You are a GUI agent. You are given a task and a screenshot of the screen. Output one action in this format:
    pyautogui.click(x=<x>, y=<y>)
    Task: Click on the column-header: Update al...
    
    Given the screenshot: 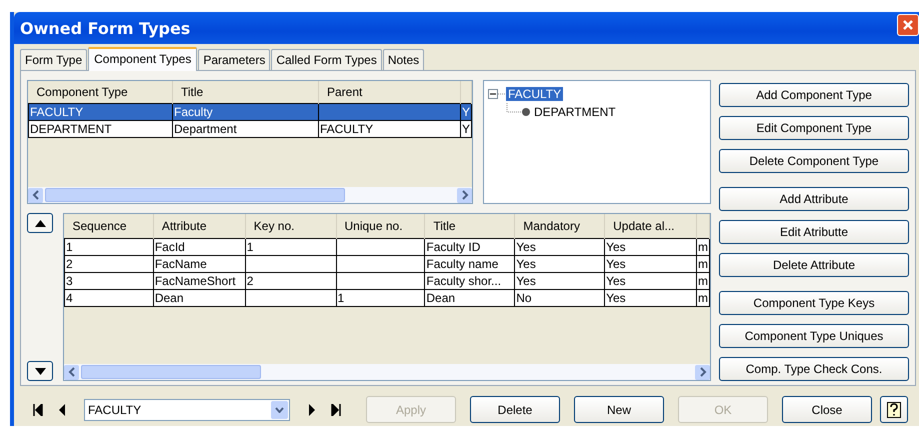 What is the action you would take?
    pyautogui.click(x=650, y=226)
    